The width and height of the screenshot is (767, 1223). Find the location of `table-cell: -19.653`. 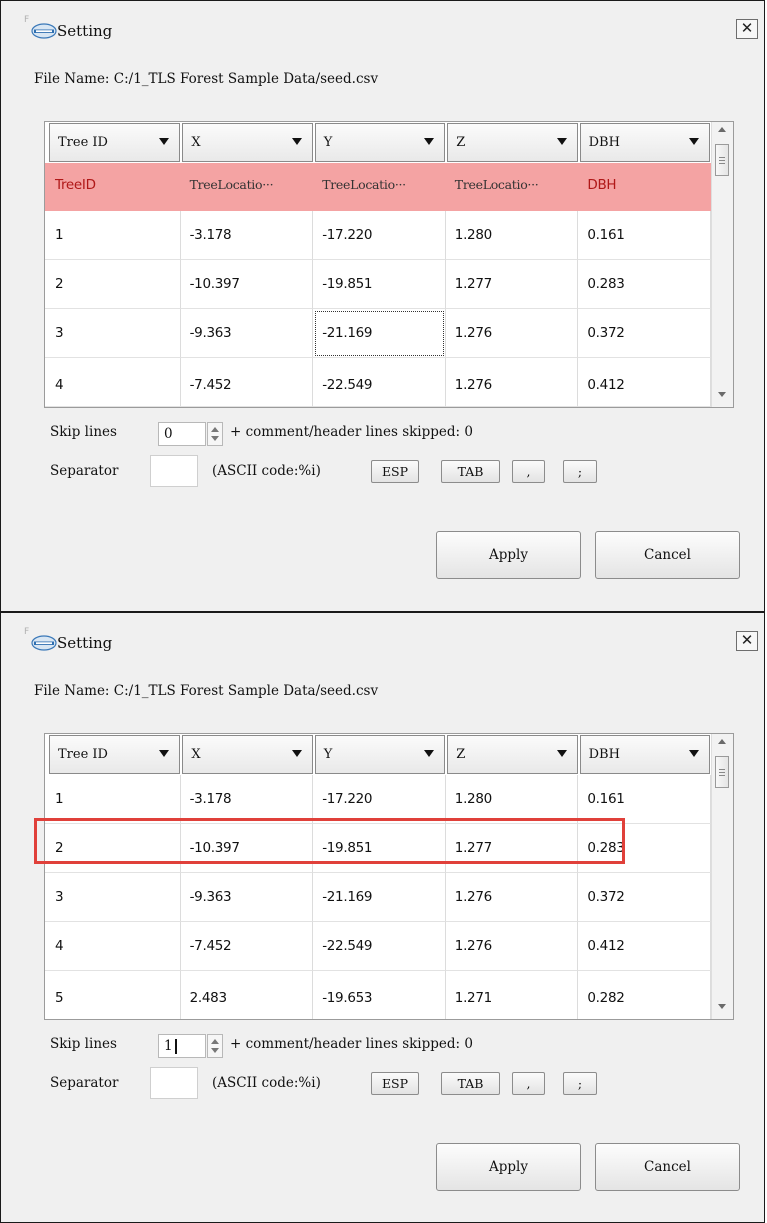

table-cell: -19.653 is located at coordinates (379, 995).